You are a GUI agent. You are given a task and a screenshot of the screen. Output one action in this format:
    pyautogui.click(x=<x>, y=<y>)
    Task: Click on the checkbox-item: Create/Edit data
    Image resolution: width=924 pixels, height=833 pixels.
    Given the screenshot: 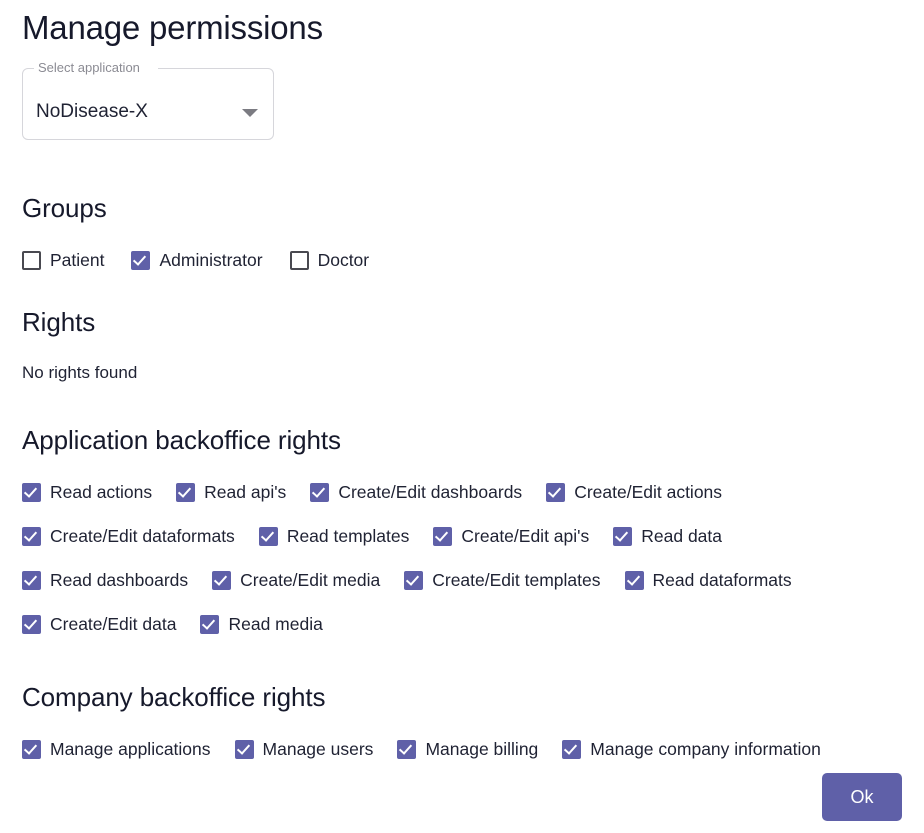 What is the action you would take?
    pyautogui.click(x=99, y=624)
    